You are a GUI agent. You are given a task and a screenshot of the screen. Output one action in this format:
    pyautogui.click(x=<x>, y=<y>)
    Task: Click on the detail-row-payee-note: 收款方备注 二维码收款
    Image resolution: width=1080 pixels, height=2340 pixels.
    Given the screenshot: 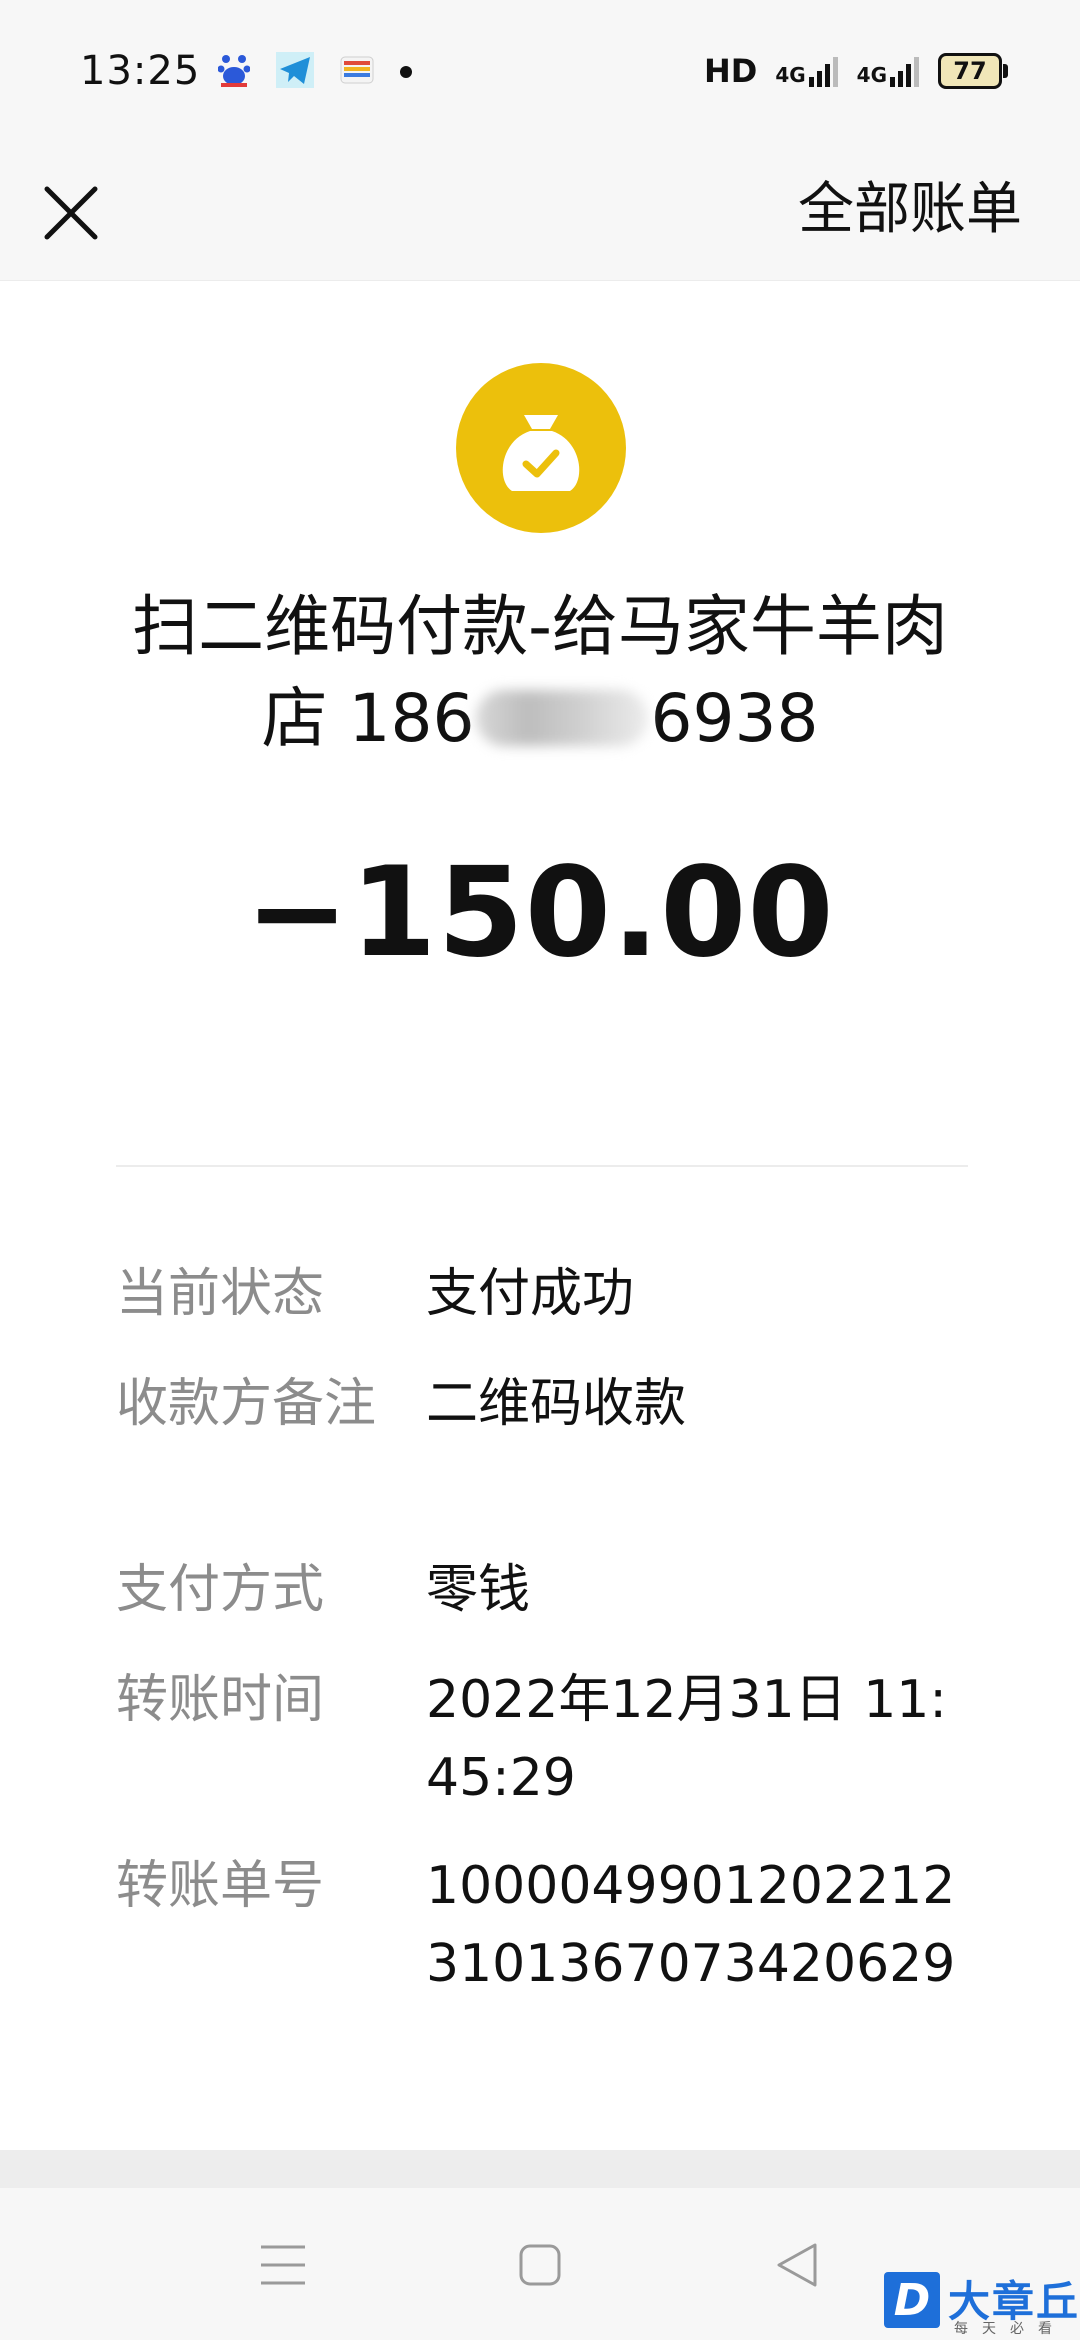 What is the action you would take?
    pyautogui.click(x=546, y=1404)
    